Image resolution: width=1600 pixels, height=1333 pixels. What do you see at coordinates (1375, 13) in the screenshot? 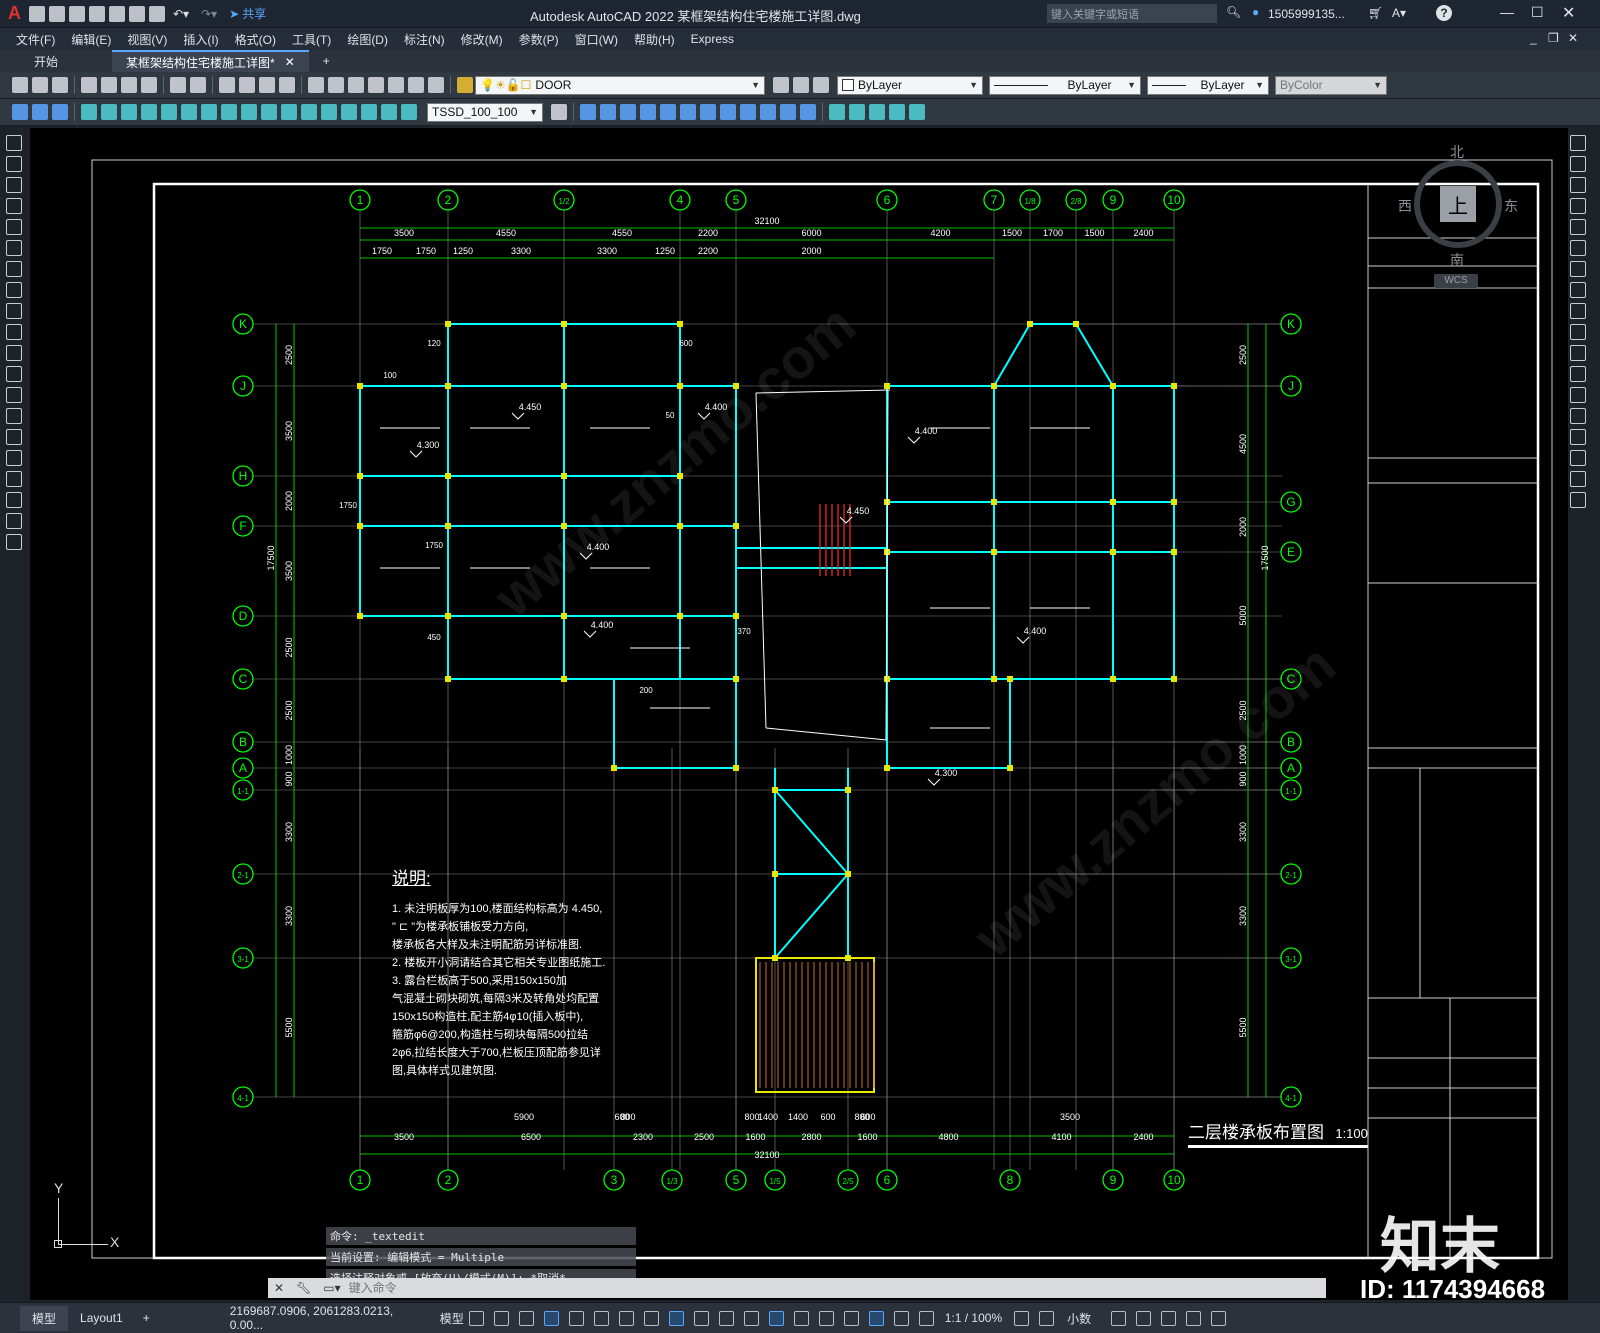
I see `cart-icon: 🛒︎` at bounding box center [1375, 13].